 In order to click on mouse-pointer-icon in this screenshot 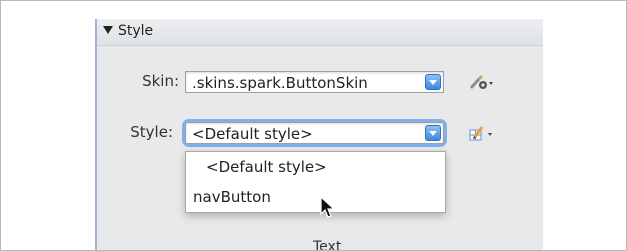, I will do `click(328, 207)`.